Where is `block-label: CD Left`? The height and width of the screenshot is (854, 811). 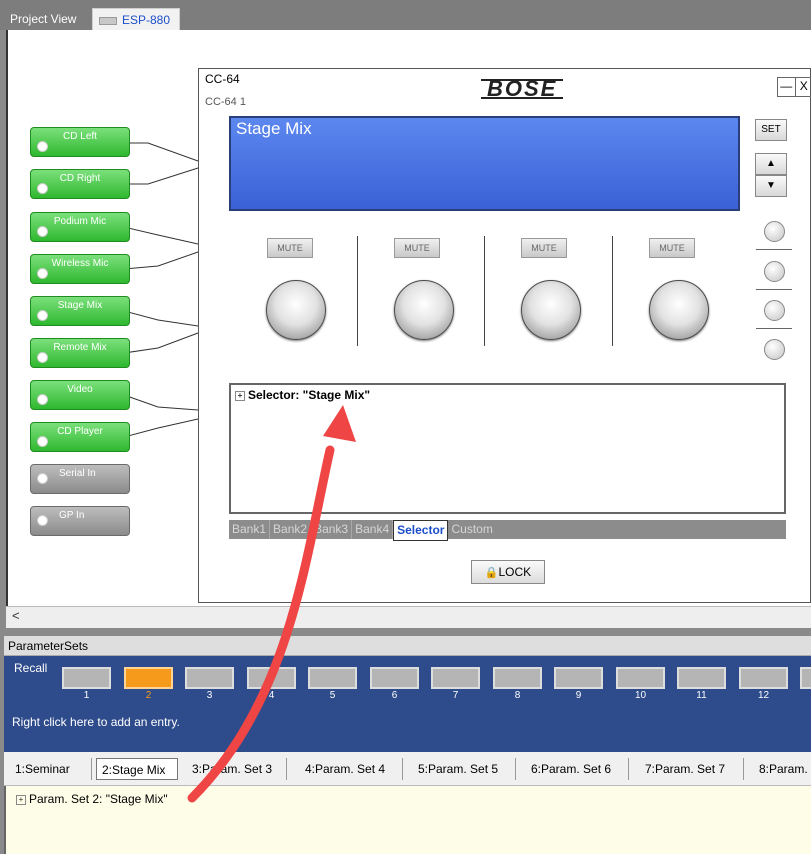 block-label: CD Left is located at coordinates (80, 136).